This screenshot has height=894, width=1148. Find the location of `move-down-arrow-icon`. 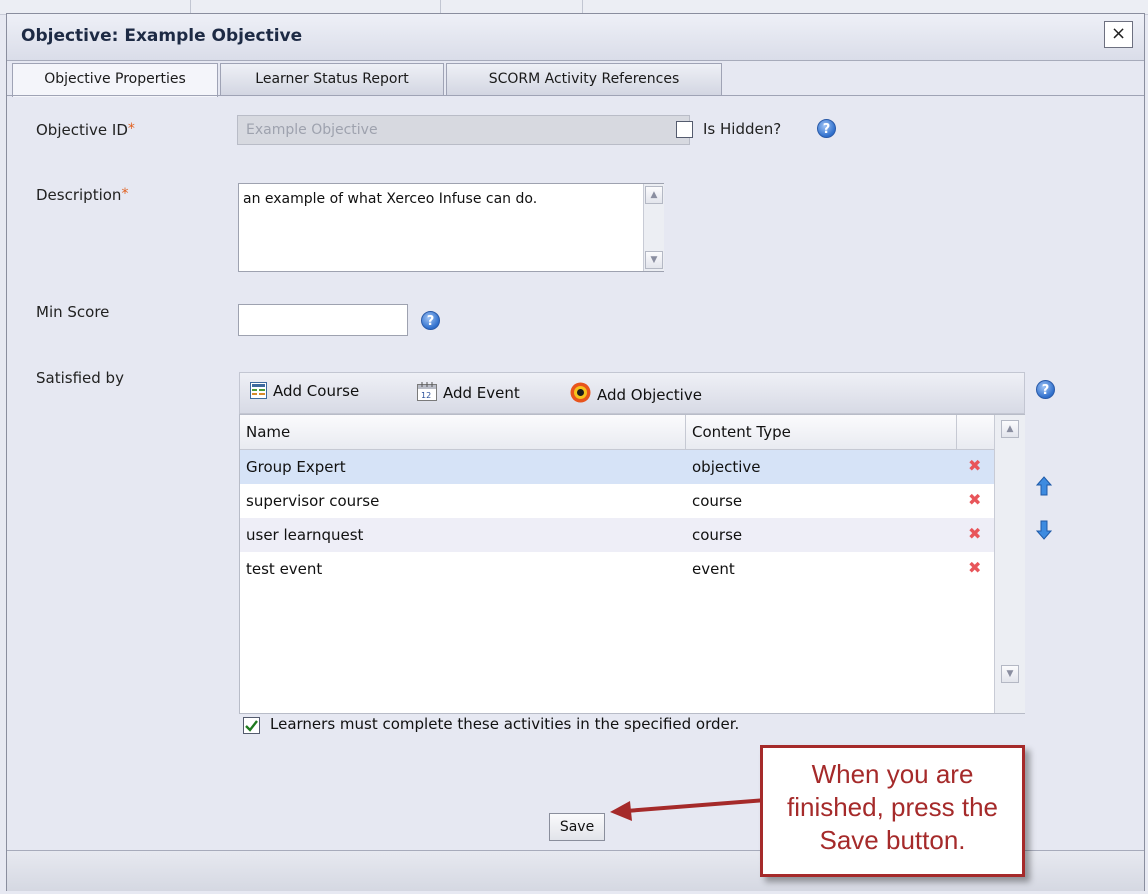

move-down-arrow-icon is located at coordinates (1044, 530).